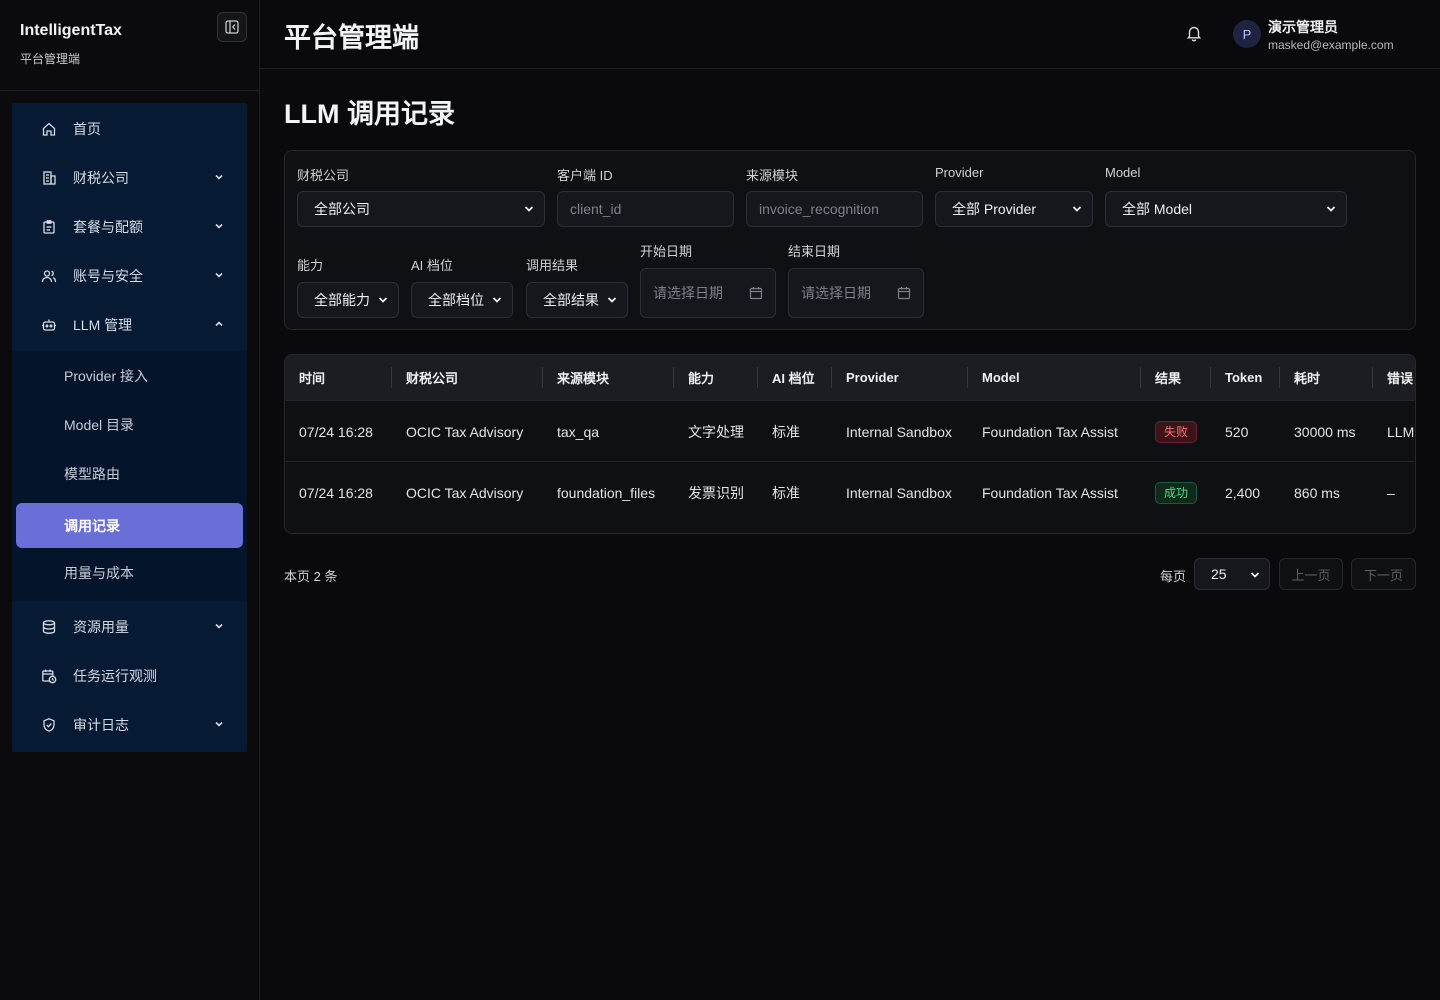  I want to click on company-select: 全部公司, so click(421, 209).